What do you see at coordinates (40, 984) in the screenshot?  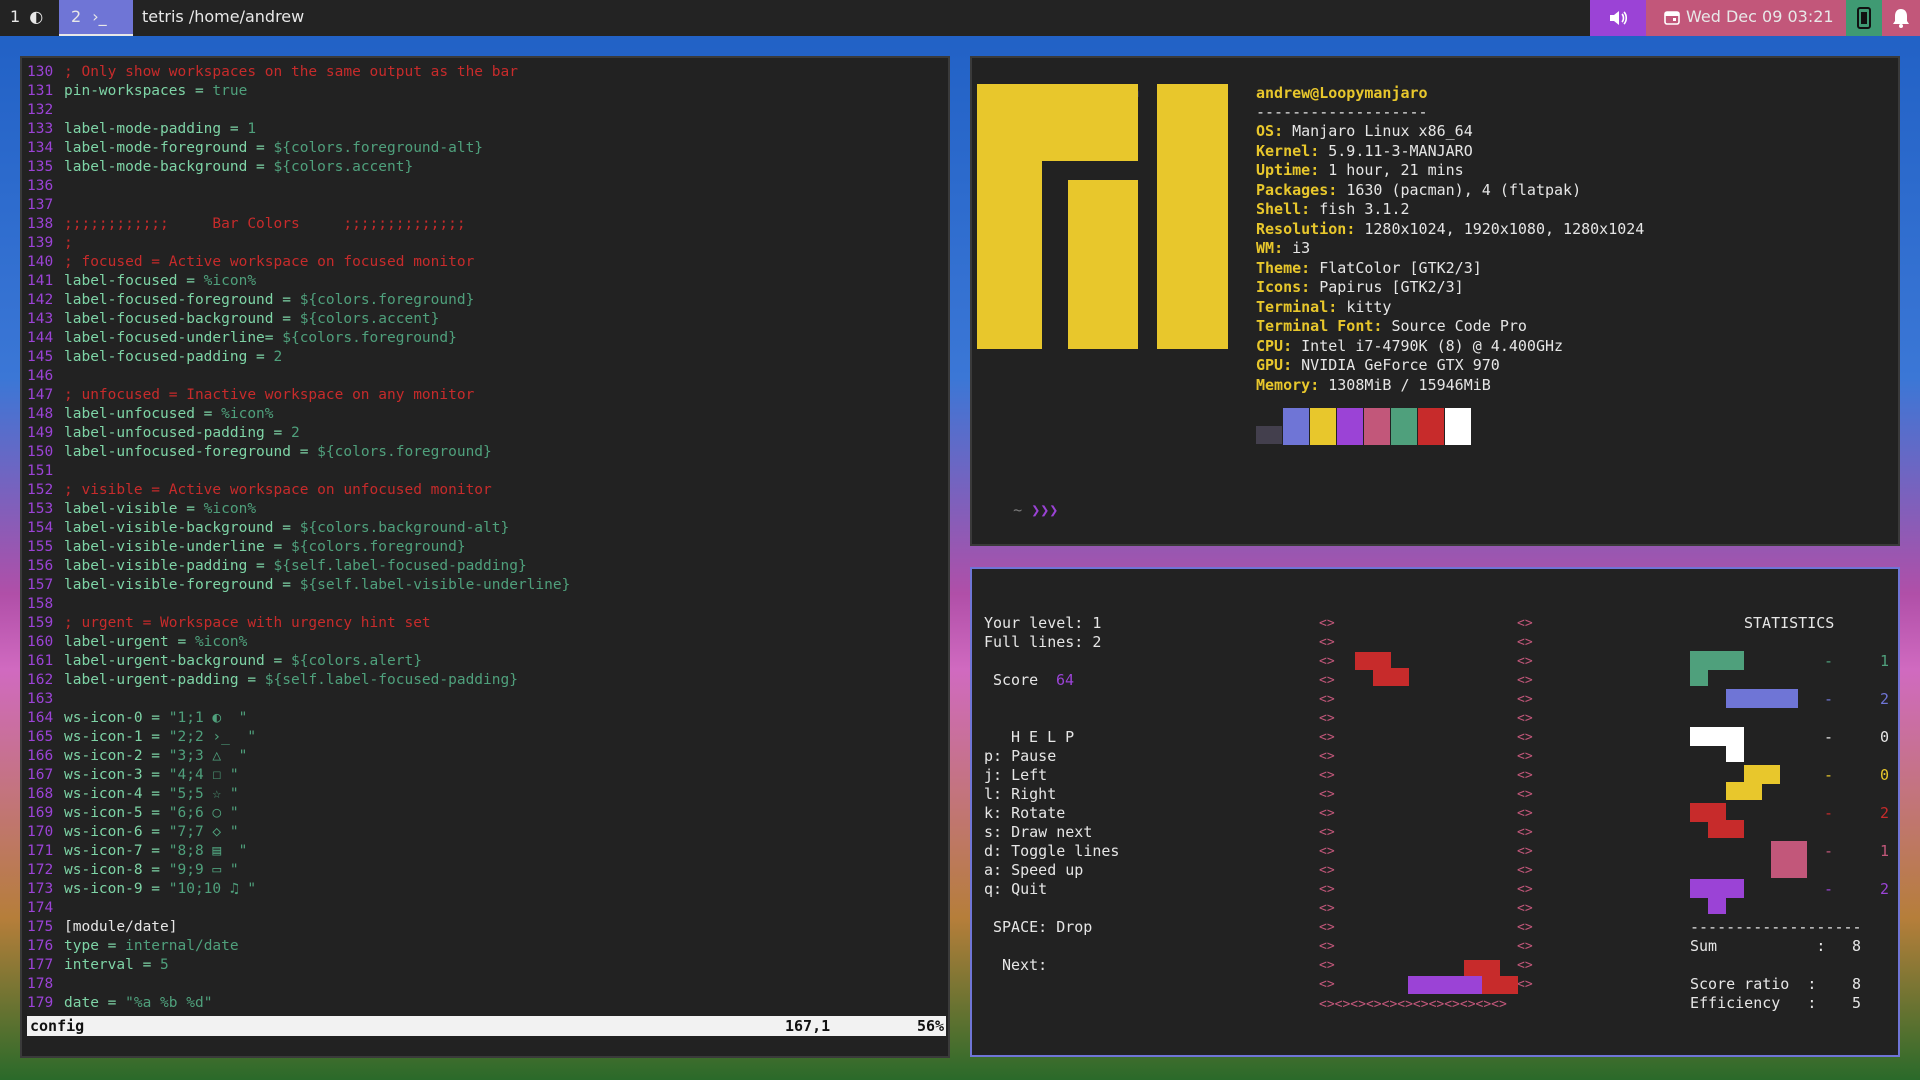 I see `line-number: 178` at bounding box center [40, 984].